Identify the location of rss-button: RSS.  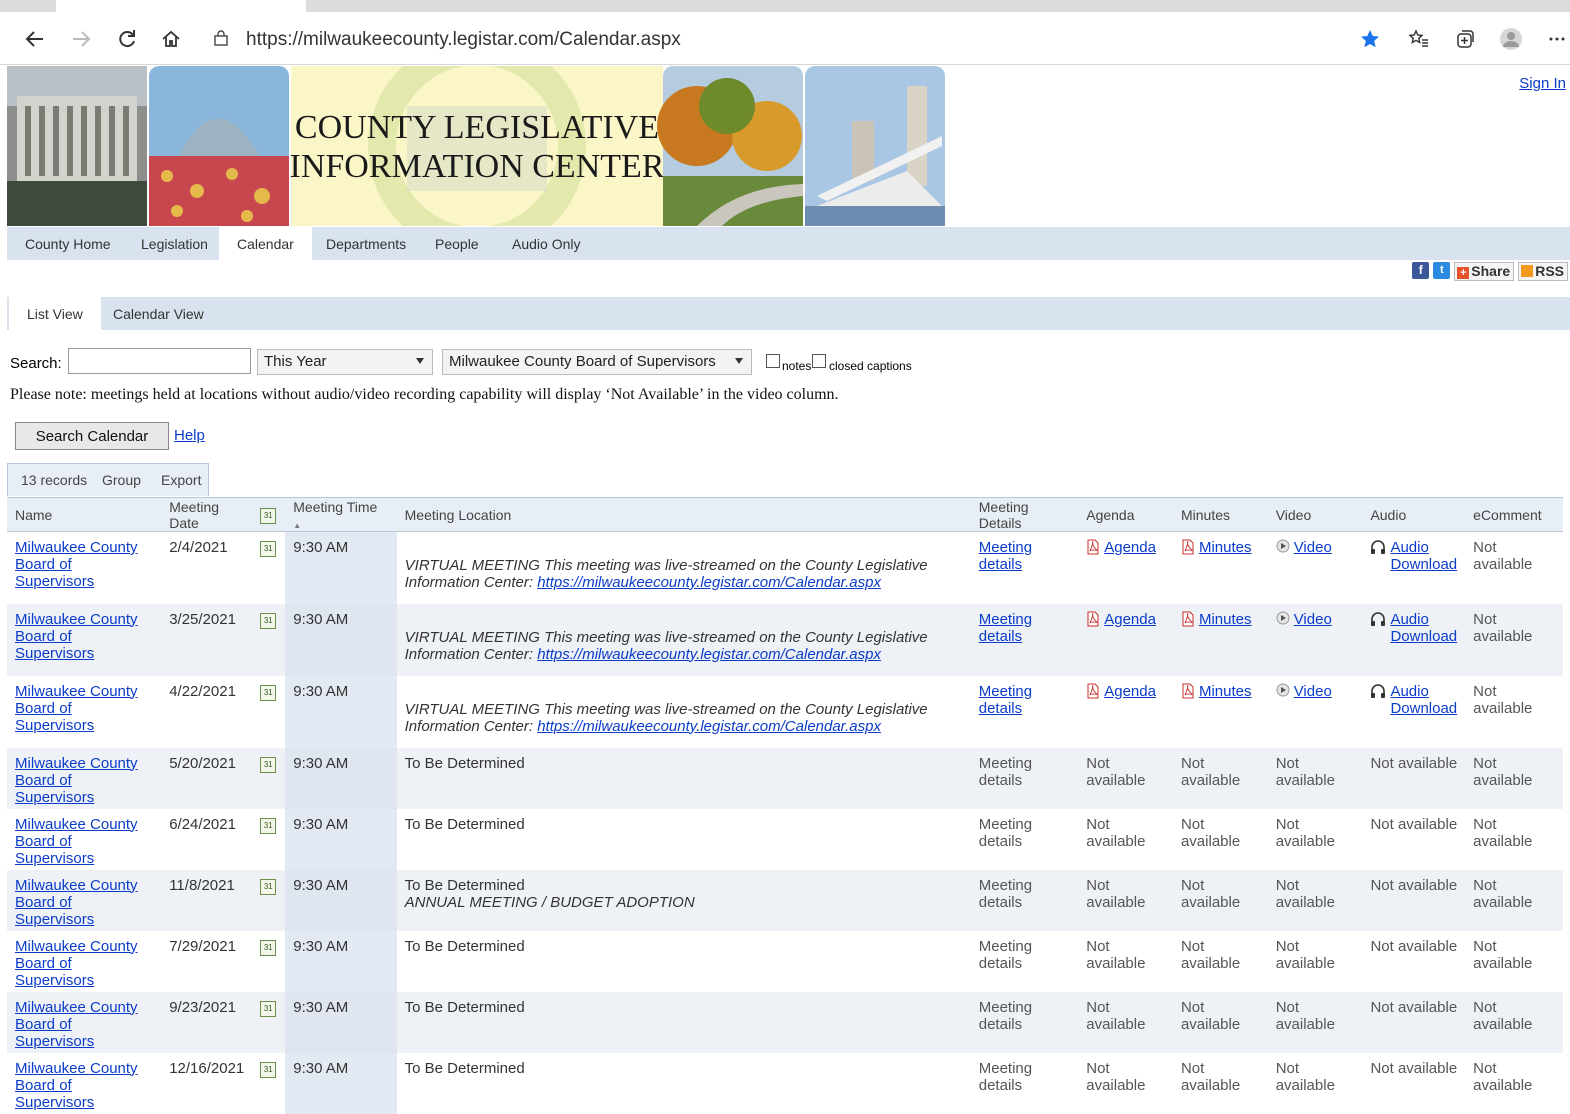
(1543, 271).